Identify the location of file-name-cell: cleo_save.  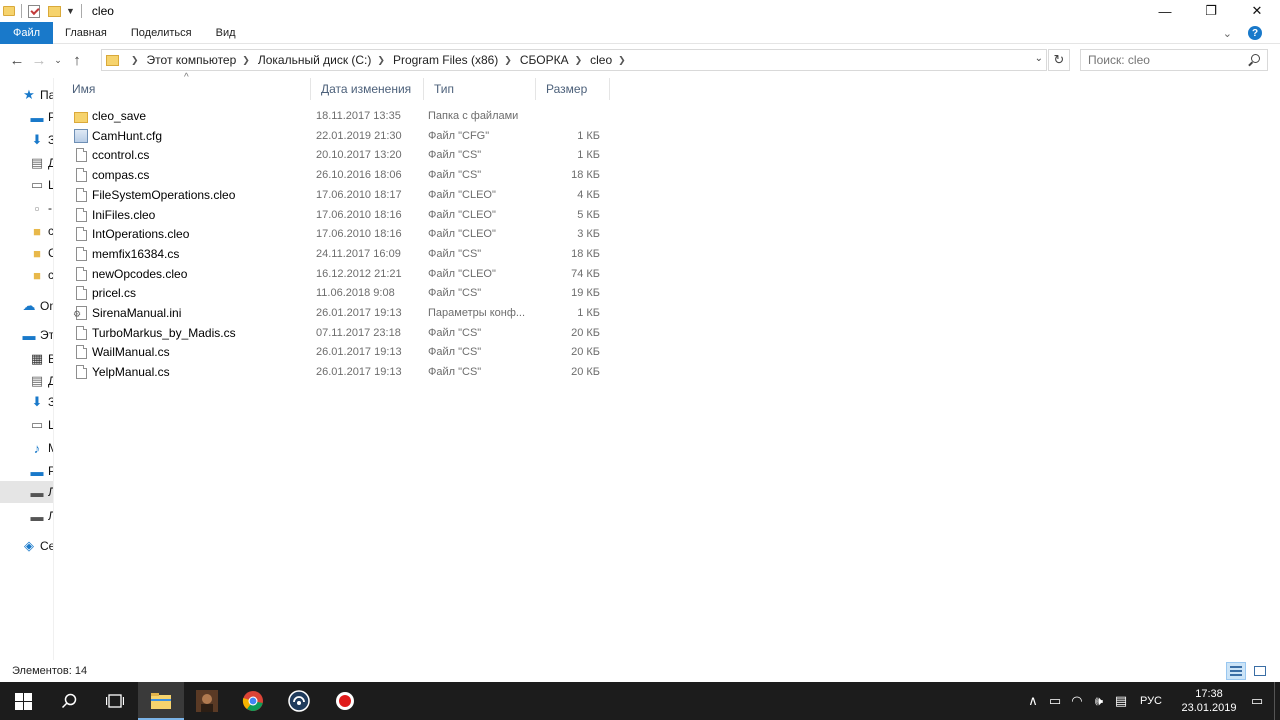
(186, 116).